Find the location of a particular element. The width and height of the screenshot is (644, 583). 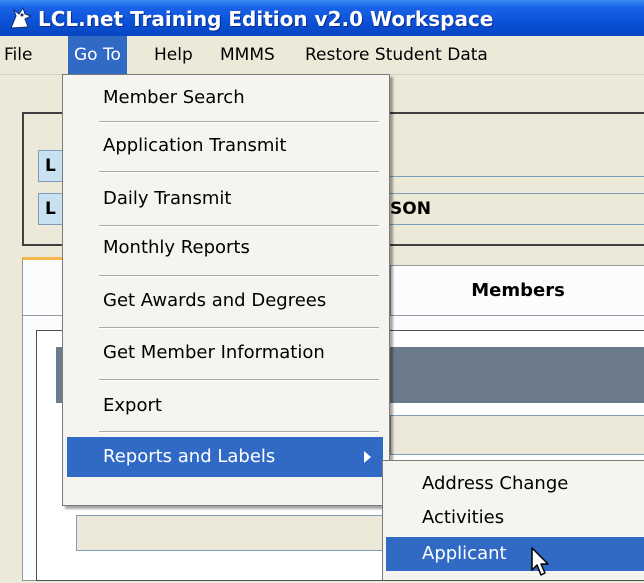

submenu-arrow-icon is located at coordinates (367, 457).